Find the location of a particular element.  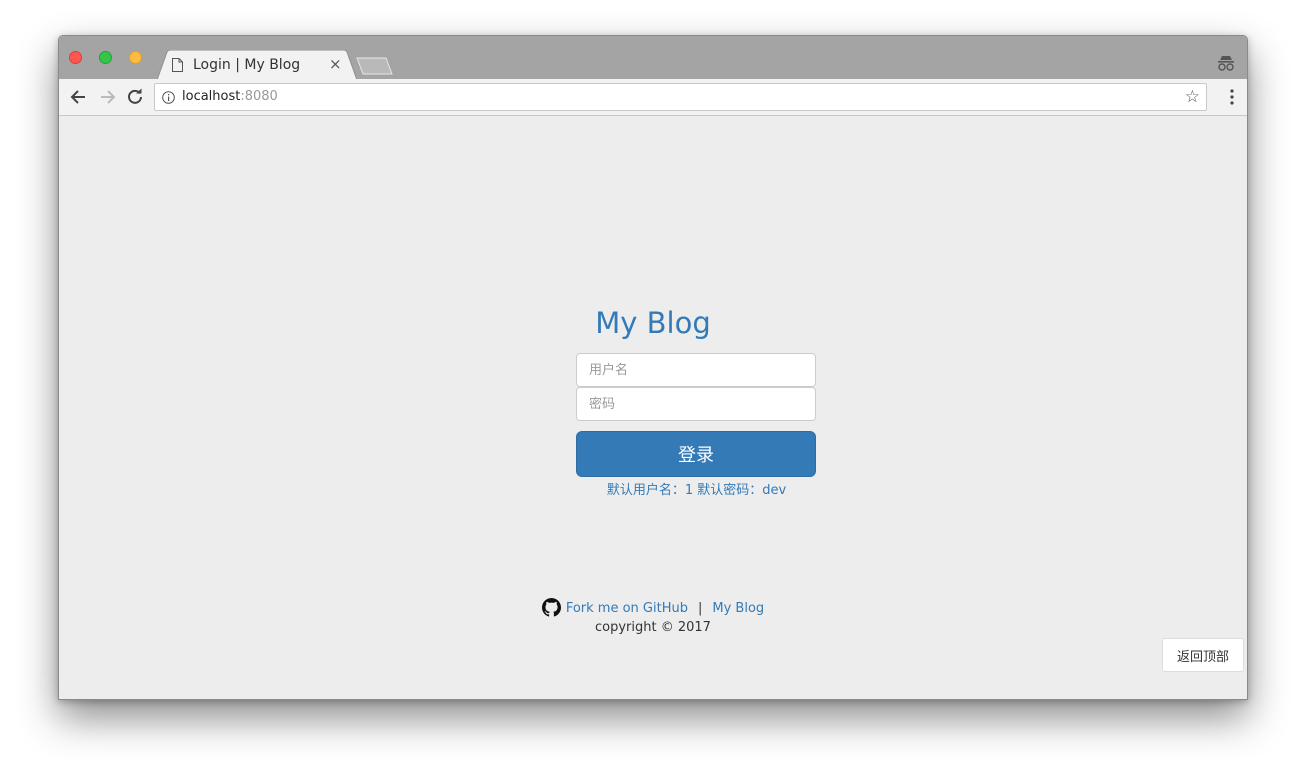

github-icon is located at coordinates (551, 607).